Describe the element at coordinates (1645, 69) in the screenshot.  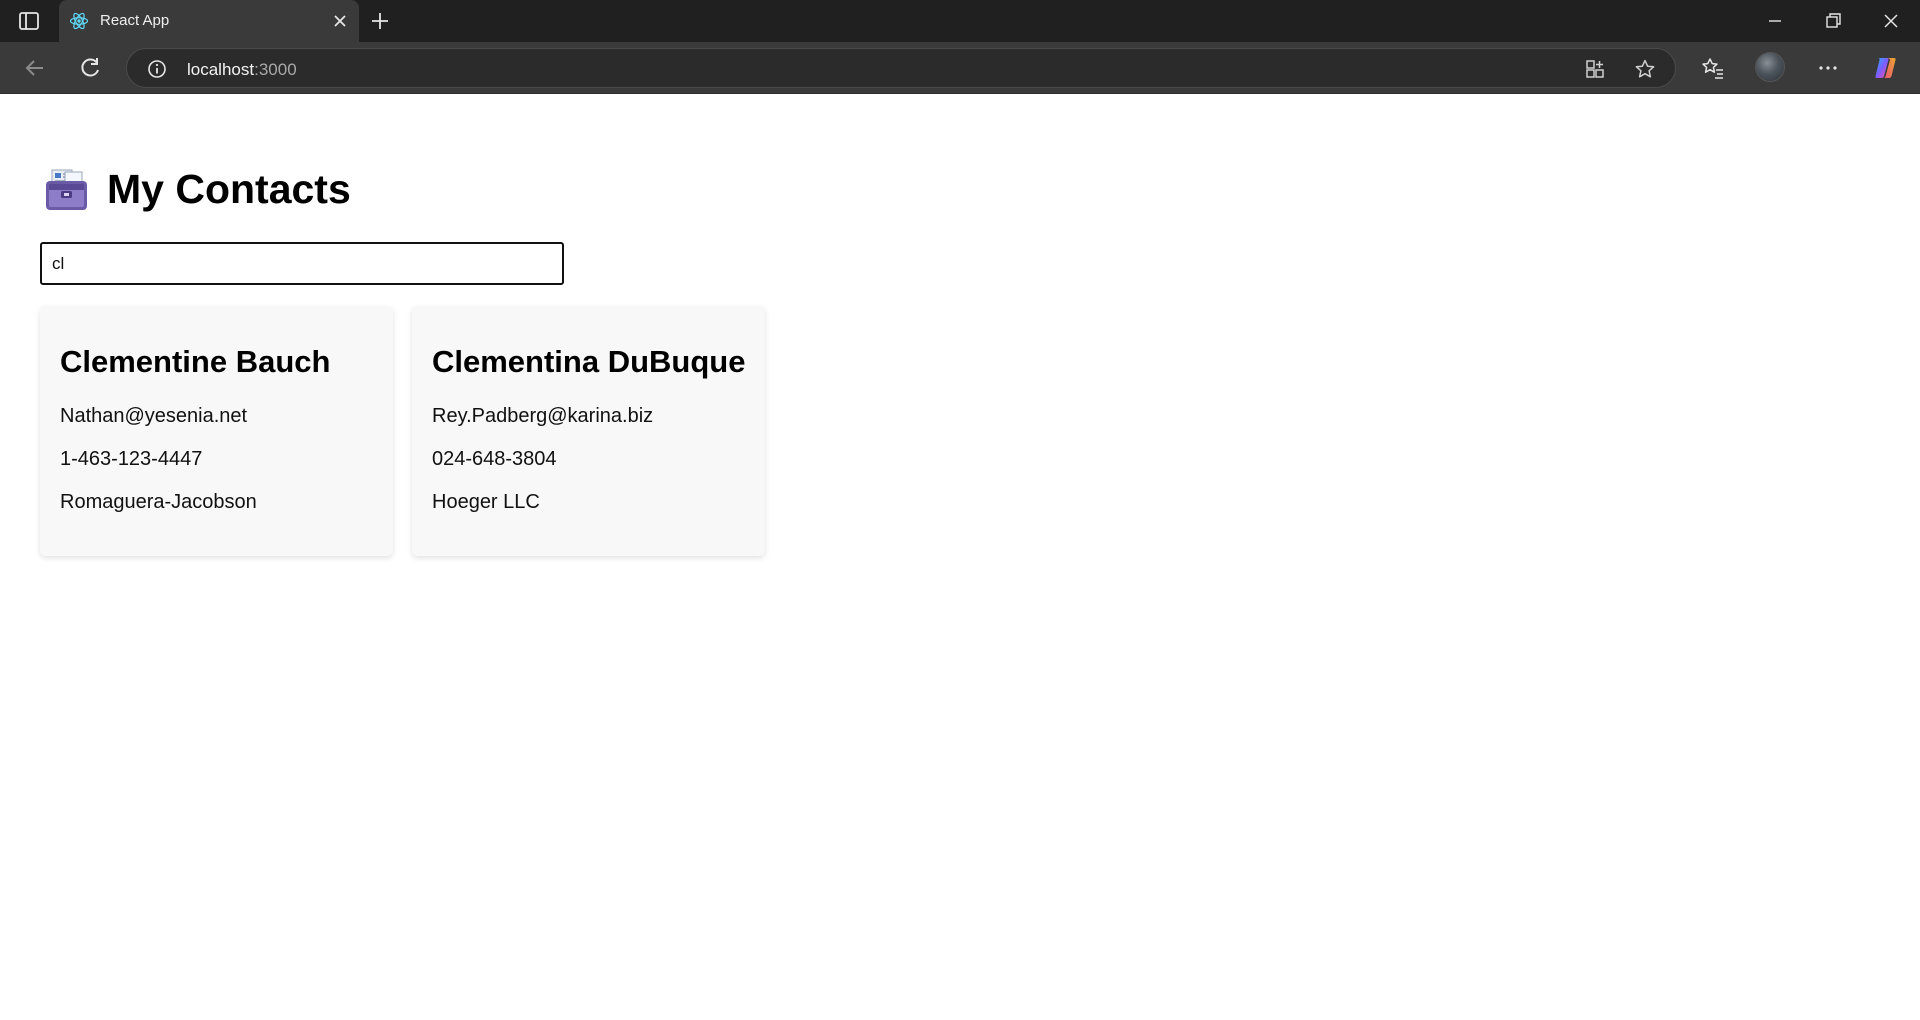
I see `star-icon` at that location.